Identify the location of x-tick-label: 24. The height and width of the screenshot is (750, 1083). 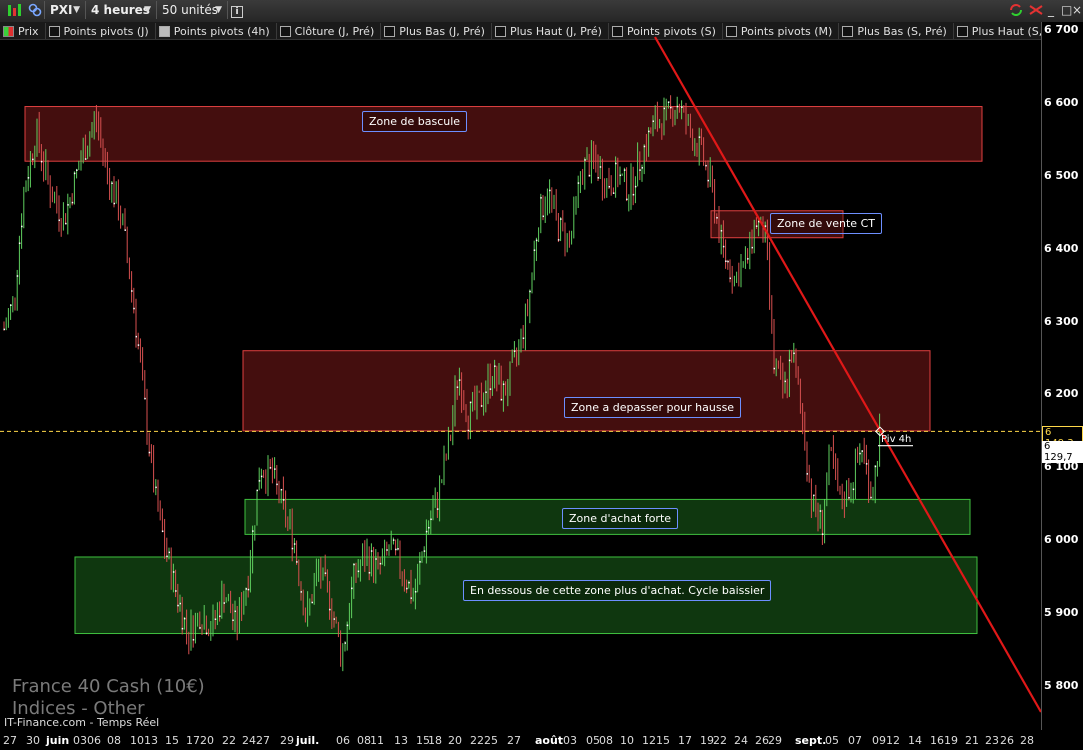
(249, 740).